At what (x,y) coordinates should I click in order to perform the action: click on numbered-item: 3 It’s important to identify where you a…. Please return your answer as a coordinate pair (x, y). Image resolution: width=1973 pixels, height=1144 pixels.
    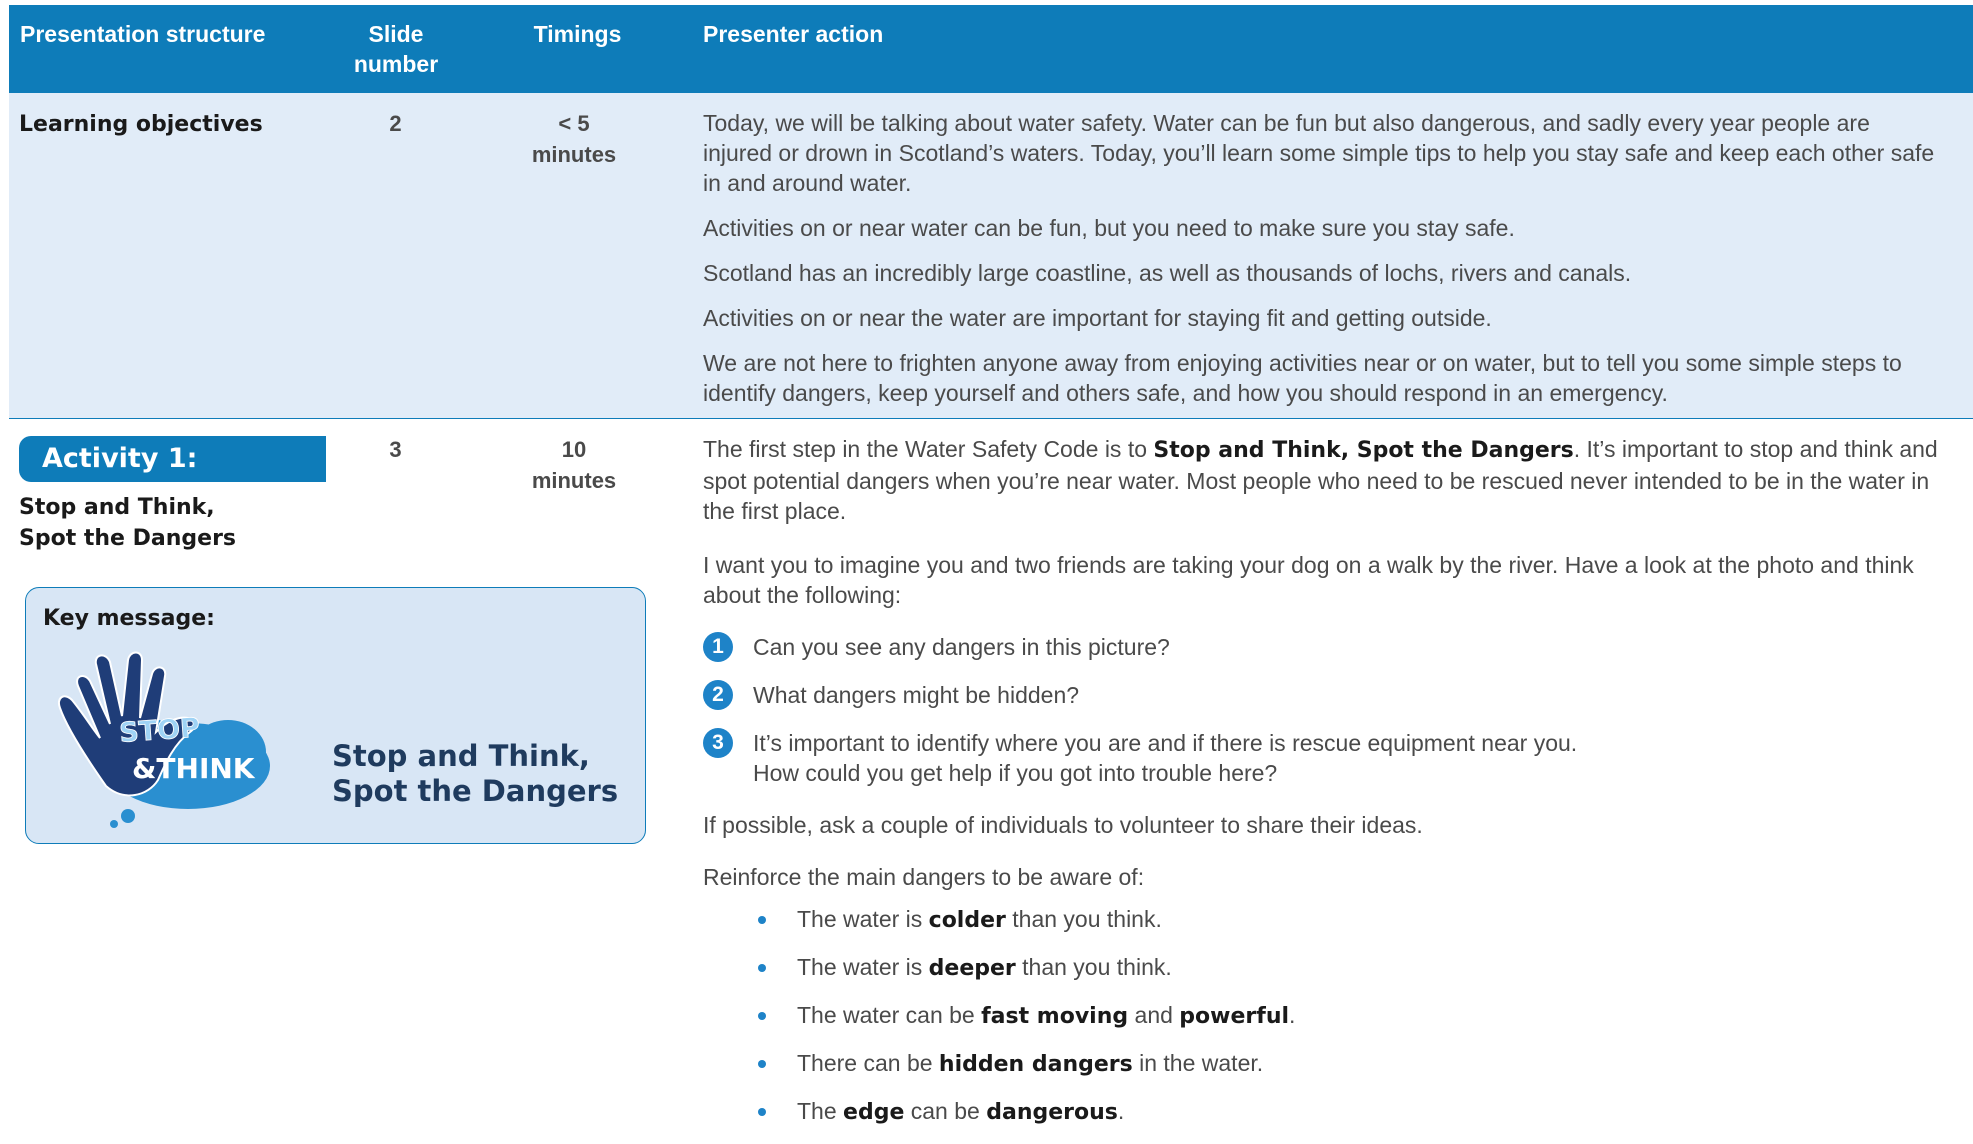
    Looking at the image, I should click on (1324, 758).